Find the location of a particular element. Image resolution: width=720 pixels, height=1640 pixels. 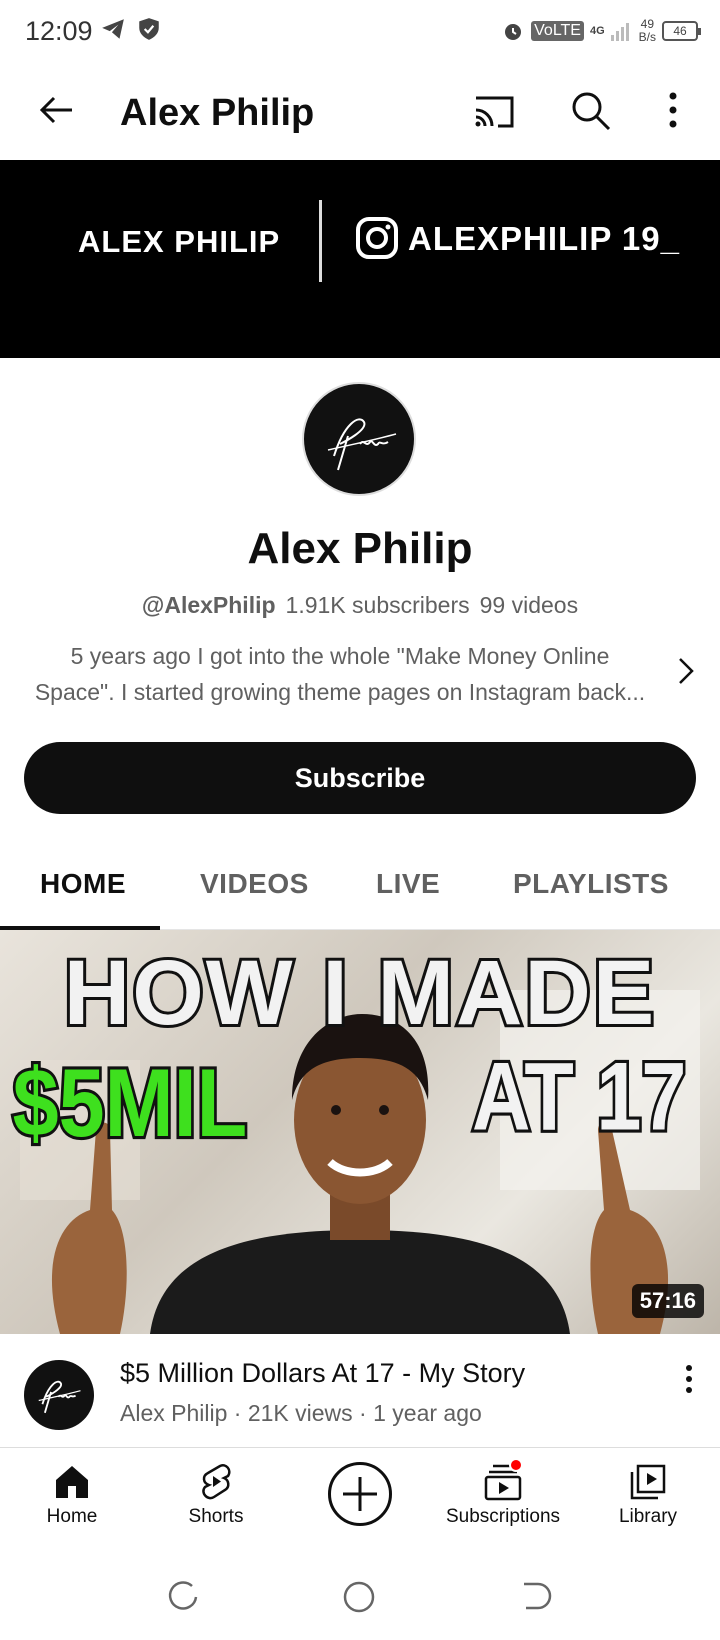

video-title: $5 Million Dollars At 17 - My Story is located at coordinates (322, 1373).